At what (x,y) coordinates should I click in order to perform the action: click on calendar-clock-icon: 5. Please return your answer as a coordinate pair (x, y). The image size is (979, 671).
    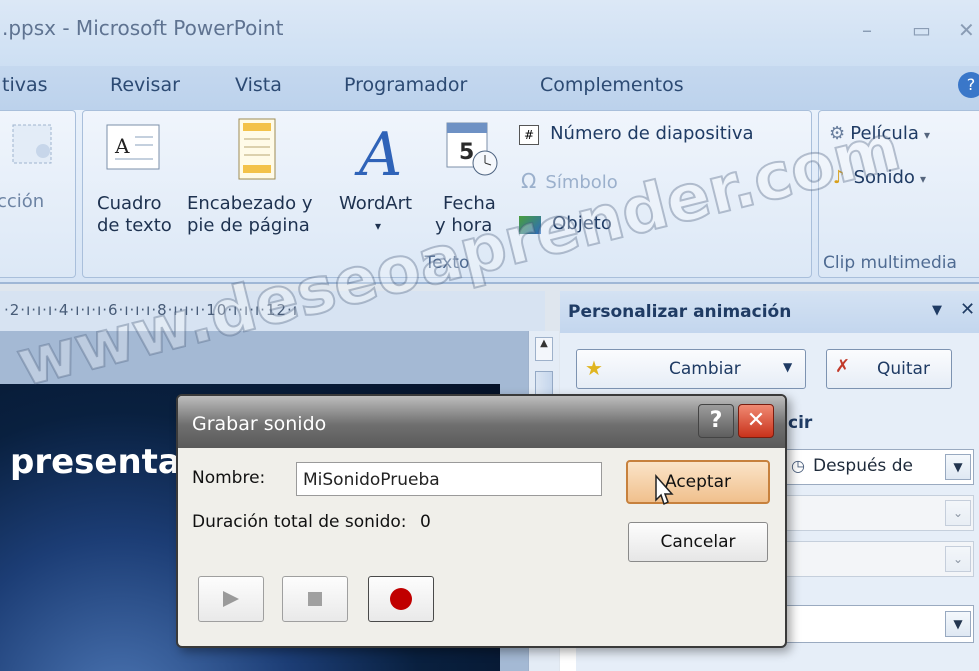
    Looking at the image, I should click on (472, 149).